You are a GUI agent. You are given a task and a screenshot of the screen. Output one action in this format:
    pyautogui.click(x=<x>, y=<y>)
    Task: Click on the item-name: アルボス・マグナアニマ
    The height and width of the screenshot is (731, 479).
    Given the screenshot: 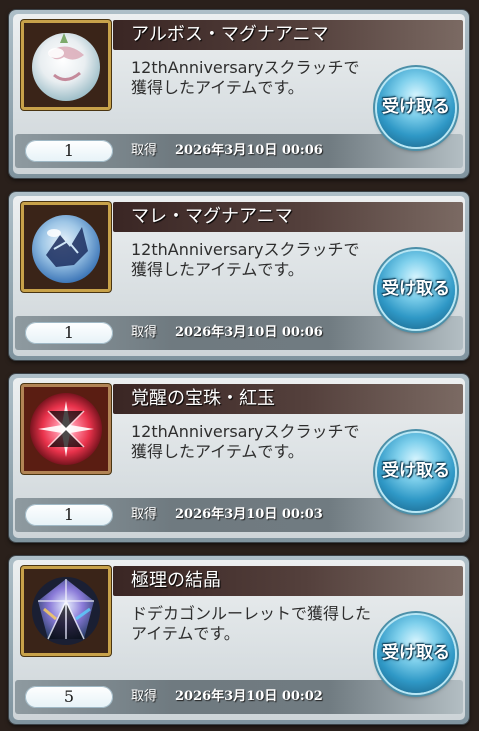 What is the action you would take?
    pyautogui.click(x=230, y=34)
    